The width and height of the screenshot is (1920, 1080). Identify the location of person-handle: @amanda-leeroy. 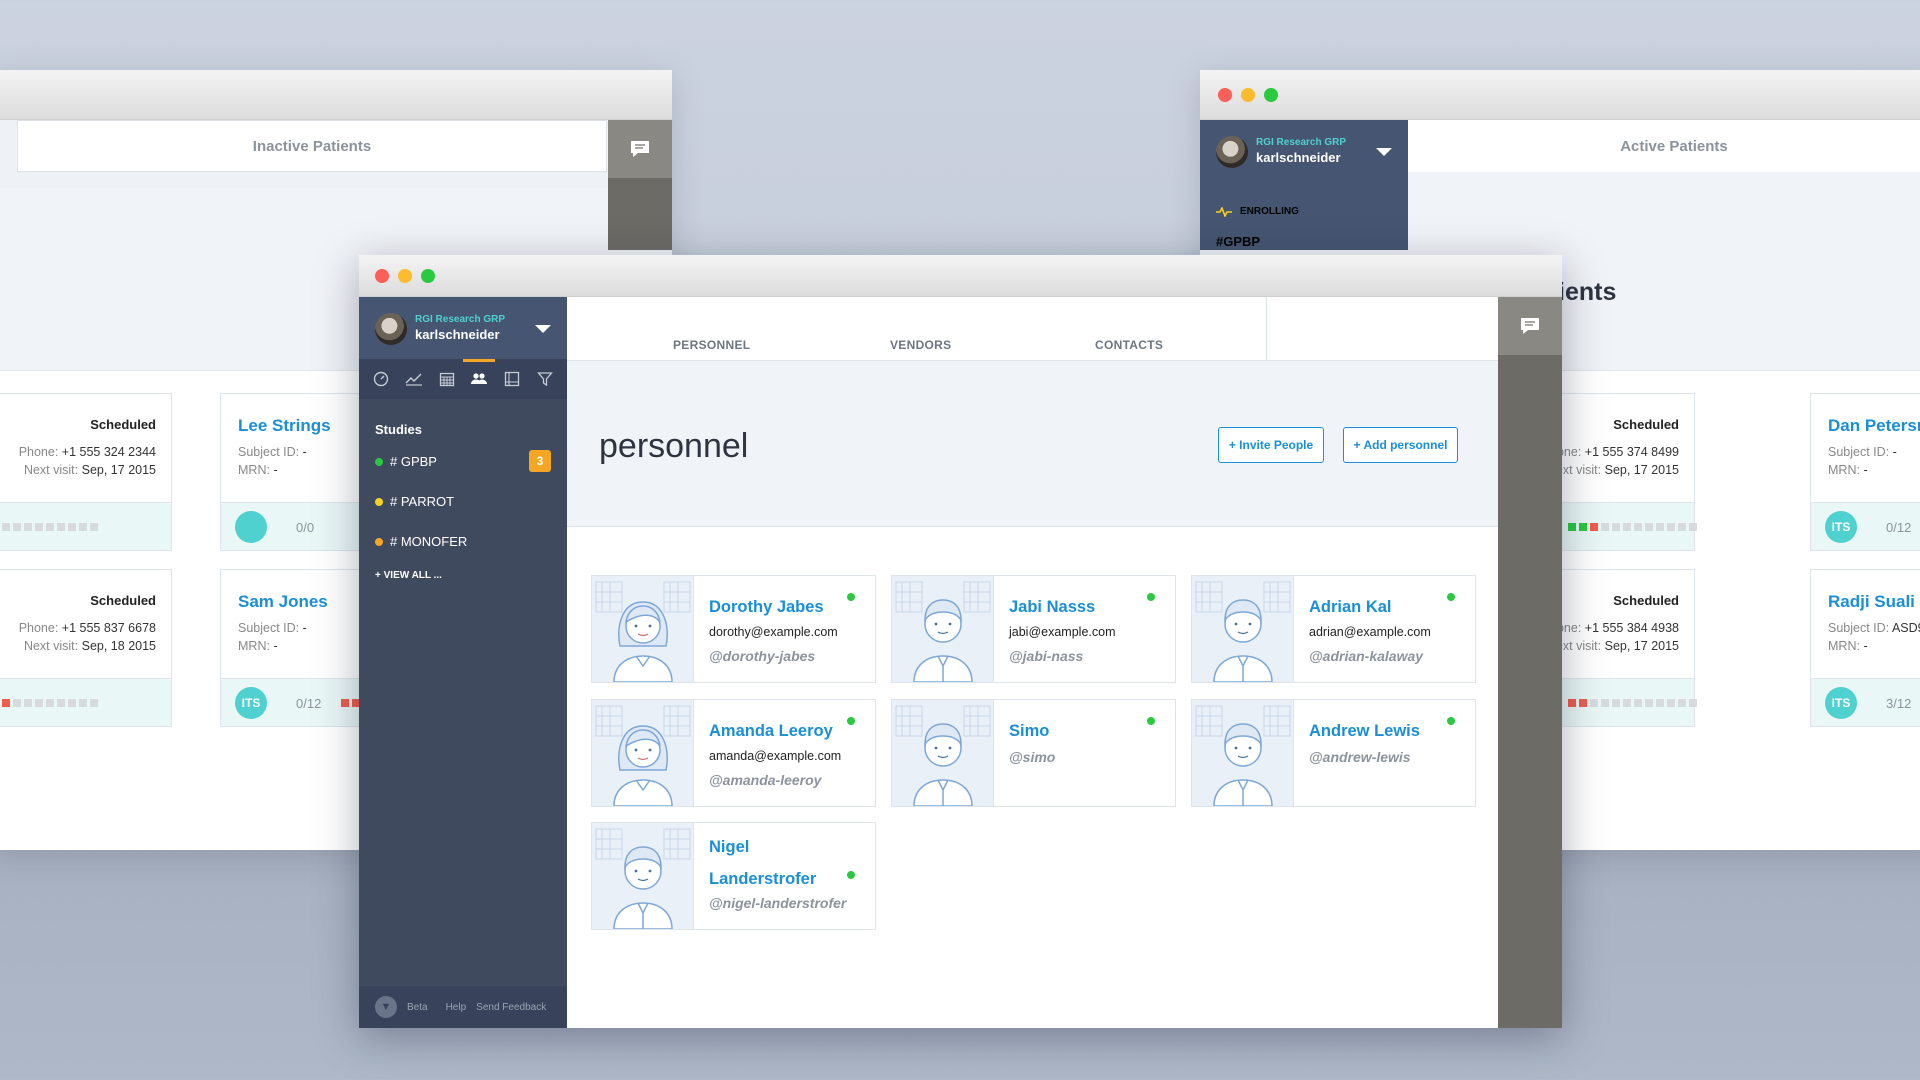
(765, 780).